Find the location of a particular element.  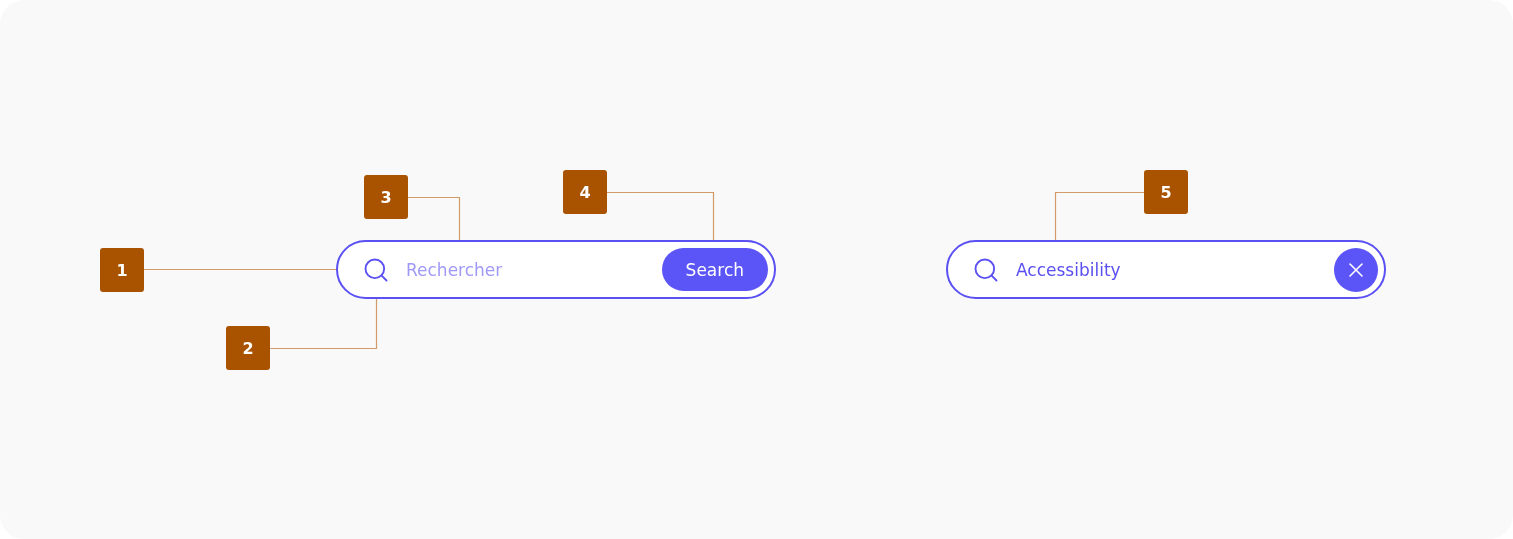

search-button: Search is located at coordinates (714, 269).